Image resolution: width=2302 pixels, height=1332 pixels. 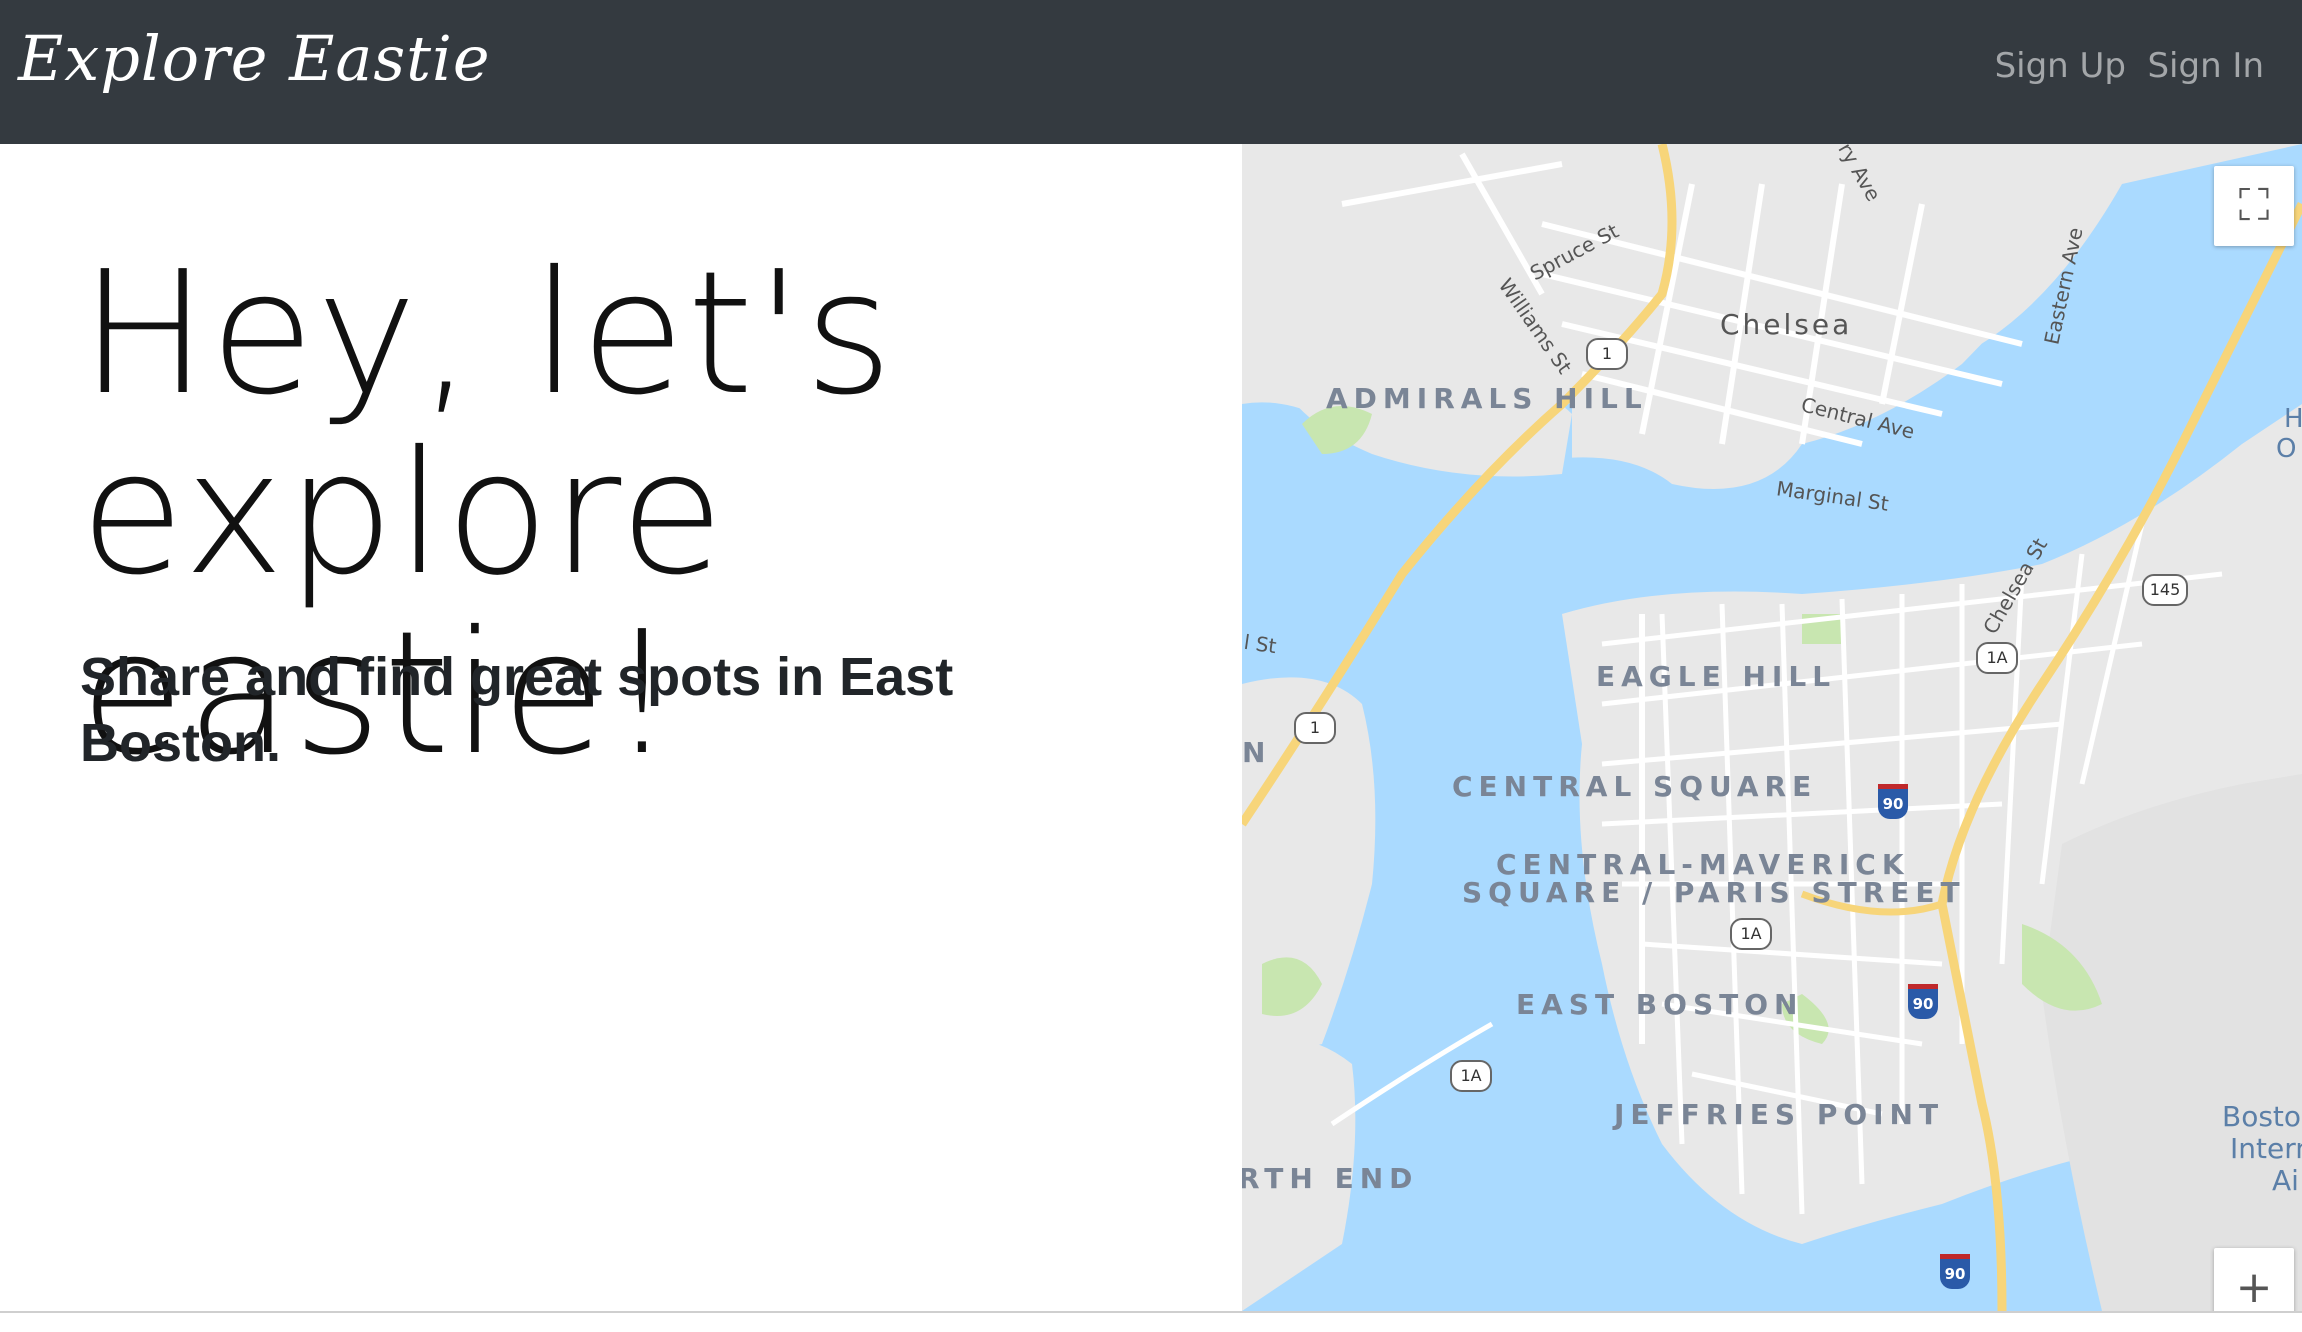 What do you see at coordinates (1330, 1178) in the screenshot?
I see `map-label-north-end: RTH END` at bounding box center [1330, 1178].